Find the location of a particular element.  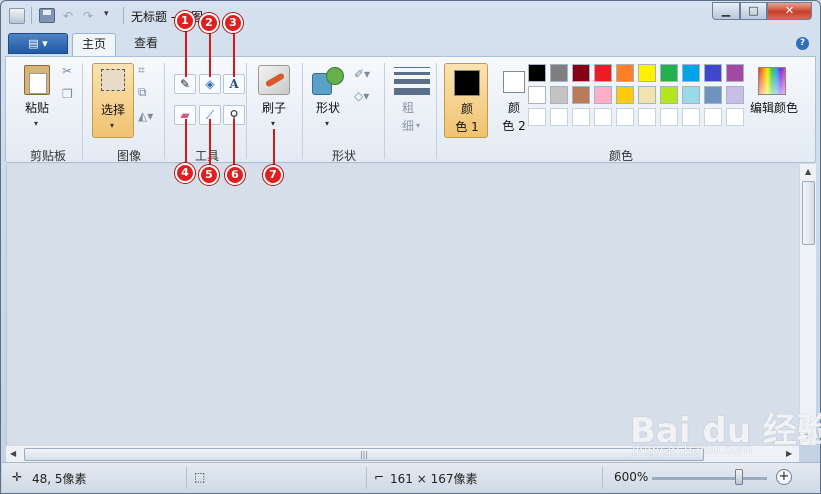

shape-outline-icon: ✐▾ is located at coordinates (362, 74).